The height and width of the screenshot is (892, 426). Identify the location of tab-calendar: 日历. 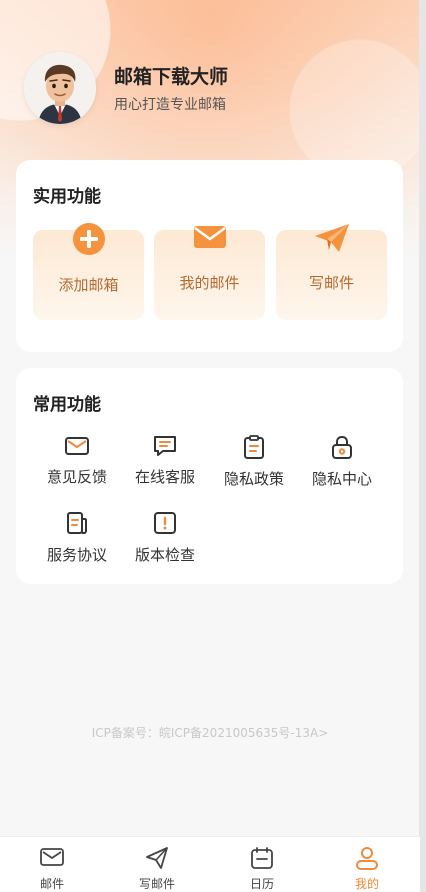
(262, 864).